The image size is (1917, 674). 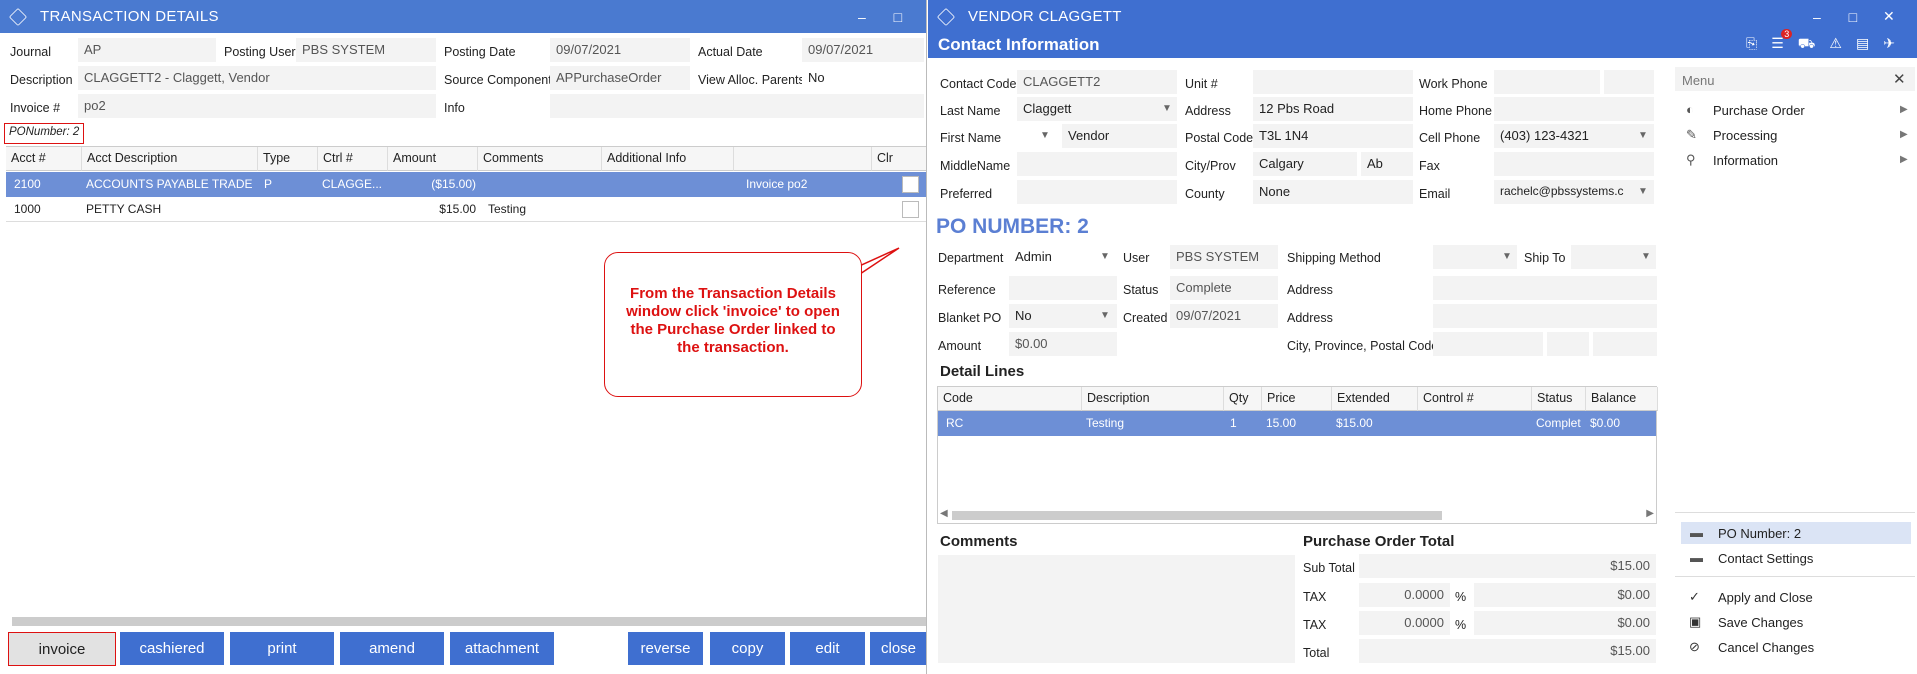 What do you see at coordinates (1889, 16) in the screenshot?
I see `close-window-button: ✕` at bounding box center [1889, 16].